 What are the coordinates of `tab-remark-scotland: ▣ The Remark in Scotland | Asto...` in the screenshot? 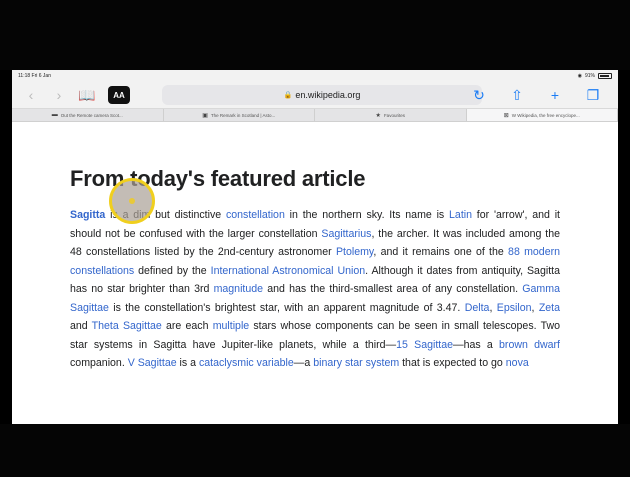 It's located at (239, 115).